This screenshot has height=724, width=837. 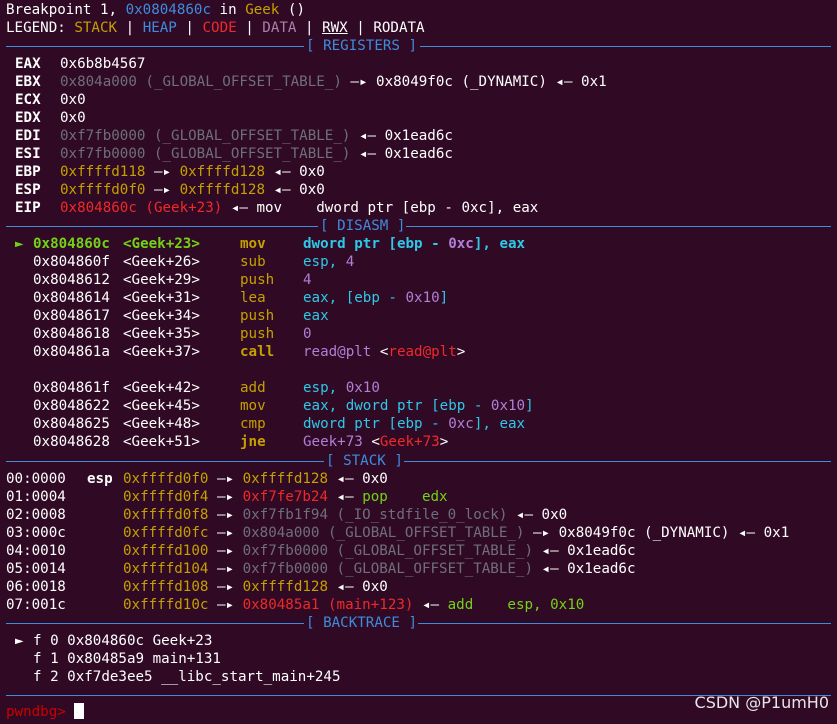 What do you see at coordinates (418, 226) in the screenshot?
I see `disasm-separator: [ DISASM ]` at bounding box center [418, 226].